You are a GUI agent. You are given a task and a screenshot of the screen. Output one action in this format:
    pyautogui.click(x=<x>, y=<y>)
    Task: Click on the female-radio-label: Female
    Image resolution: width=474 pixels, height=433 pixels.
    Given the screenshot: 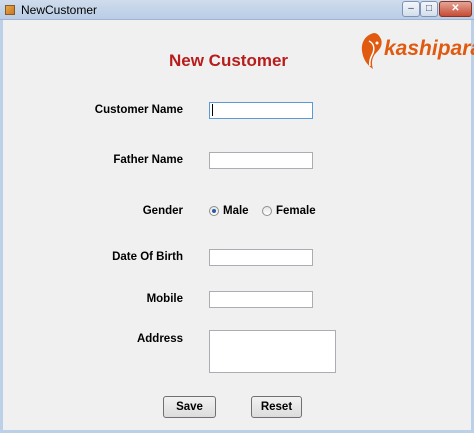 What is the action you would take?
    pyautogui.click(x=296, y=211)
    